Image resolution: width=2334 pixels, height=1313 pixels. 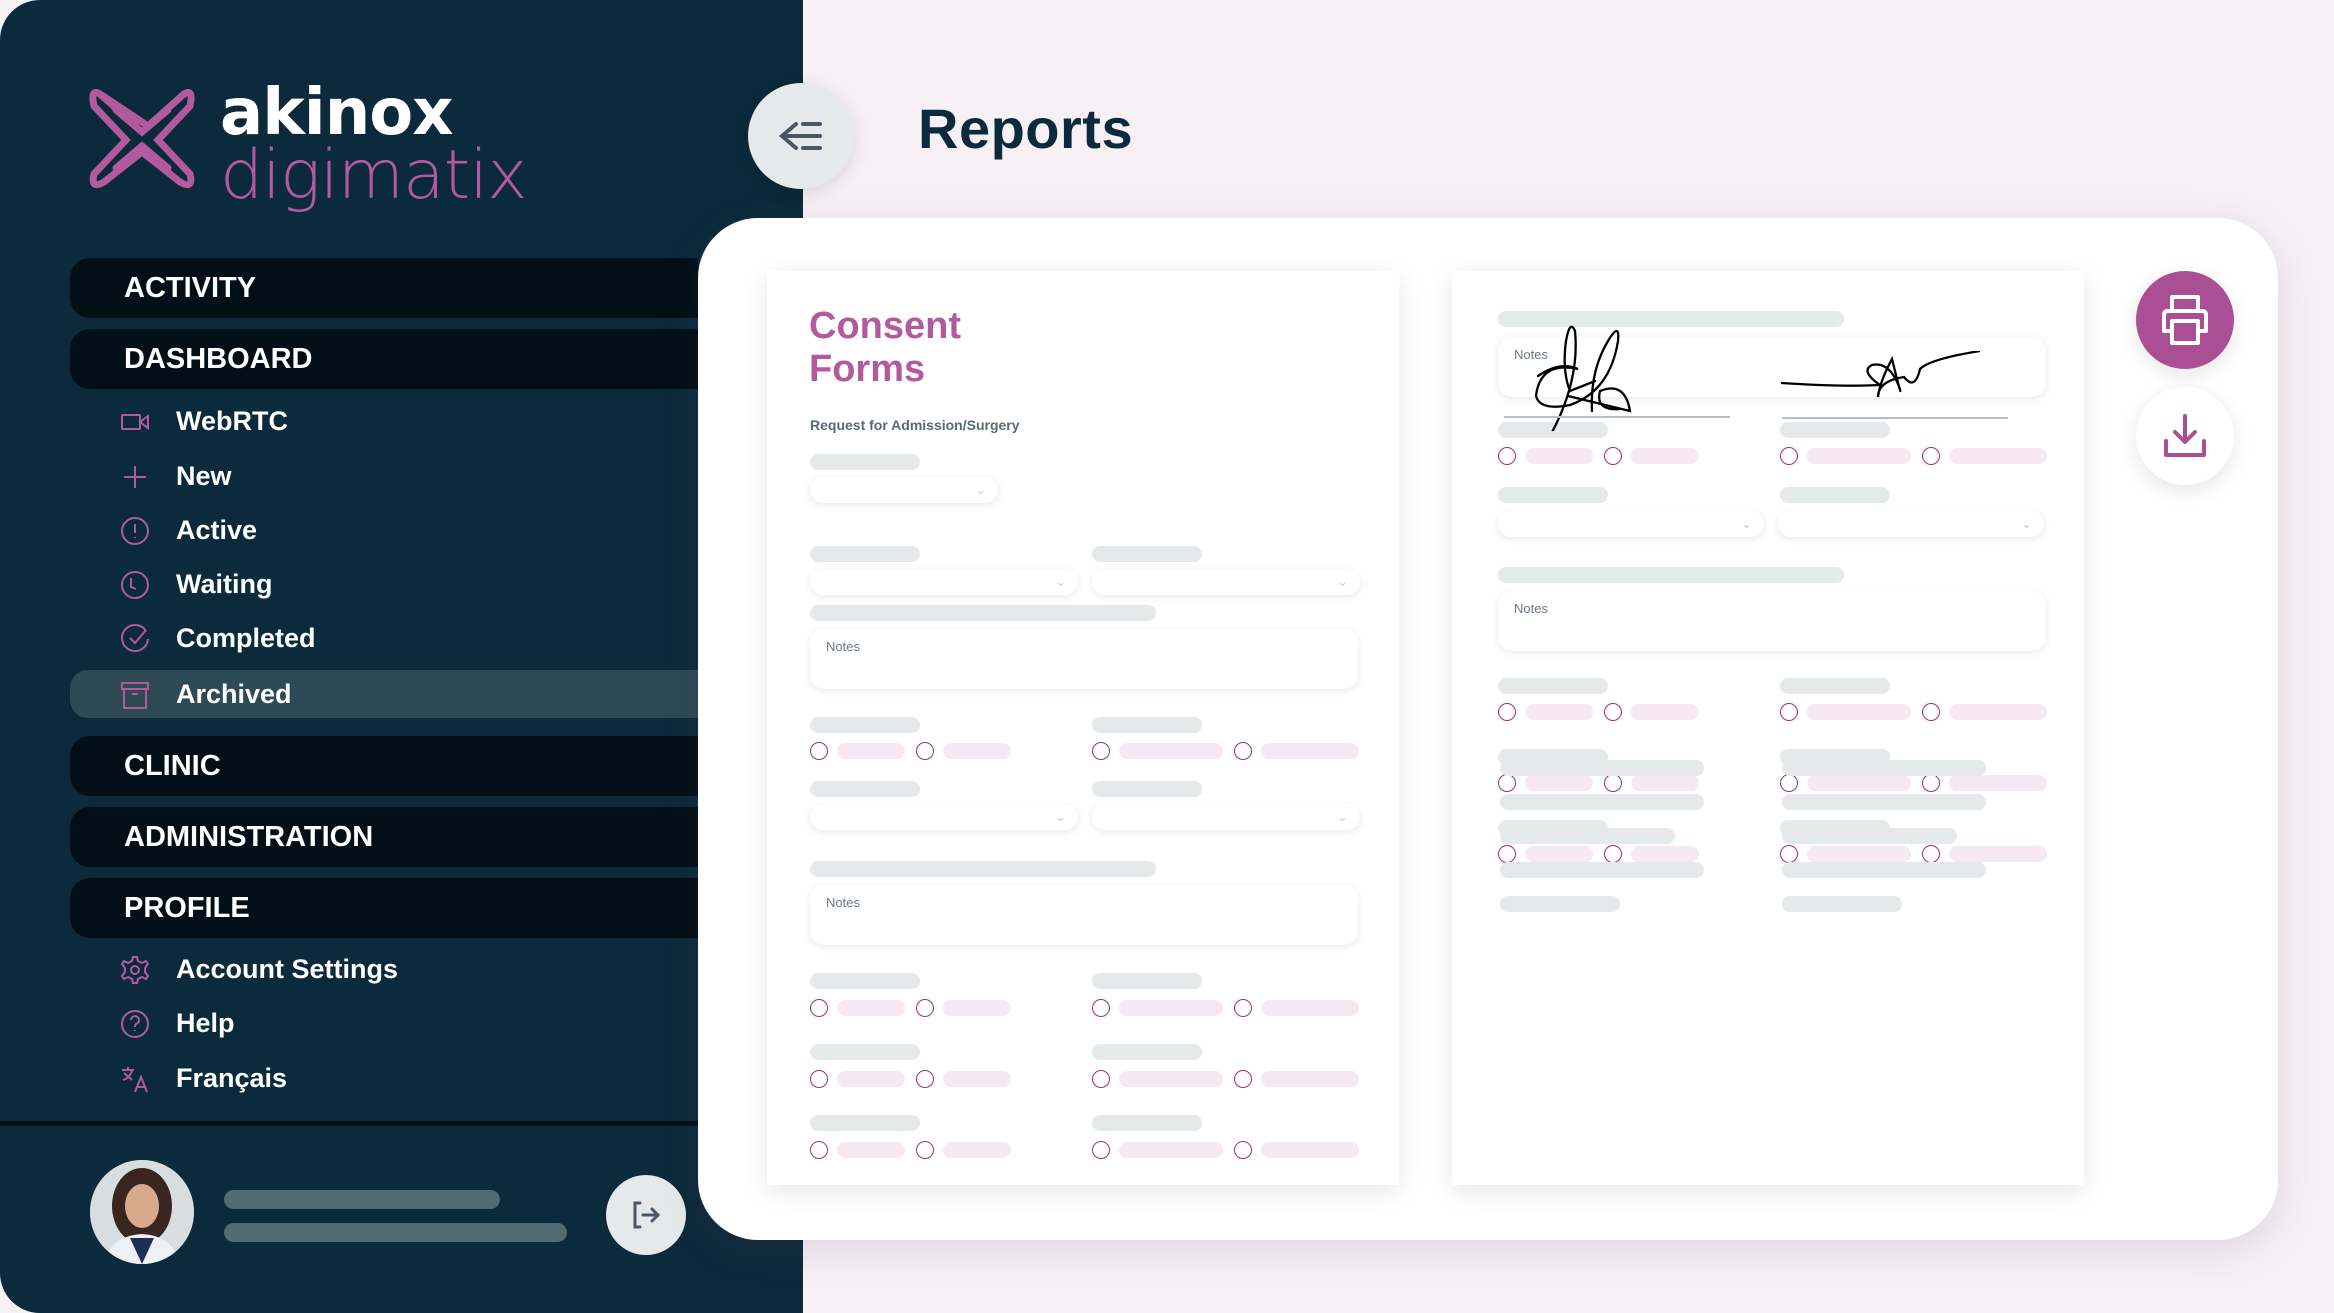 I want to click on user-role-placeholder, so click(x=395, y=1232).